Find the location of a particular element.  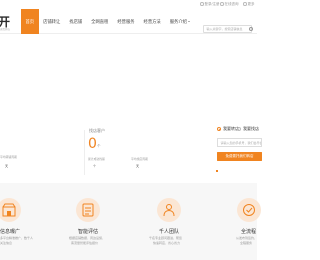

feature-desc: 客流量智能评估报价 is located at coordinates (85, 243).